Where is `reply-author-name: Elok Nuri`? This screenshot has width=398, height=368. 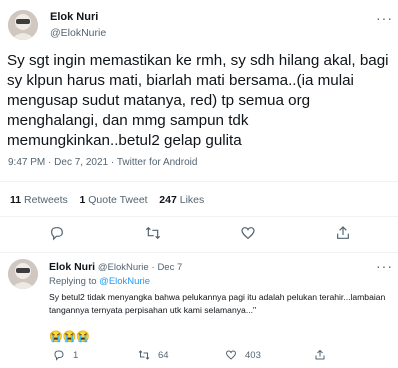
reply-author-name: Elok Nuri is located at coordinates (72, 267).